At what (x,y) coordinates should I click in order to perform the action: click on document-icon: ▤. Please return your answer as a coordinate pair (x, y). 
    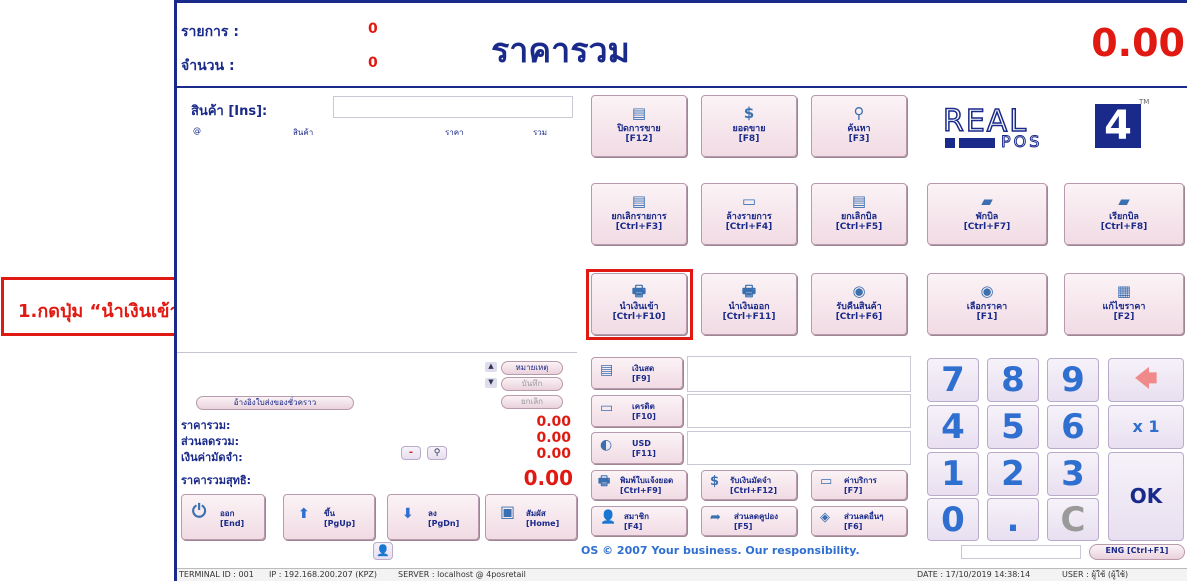
    Looking at the image, I should click on (639, 113).